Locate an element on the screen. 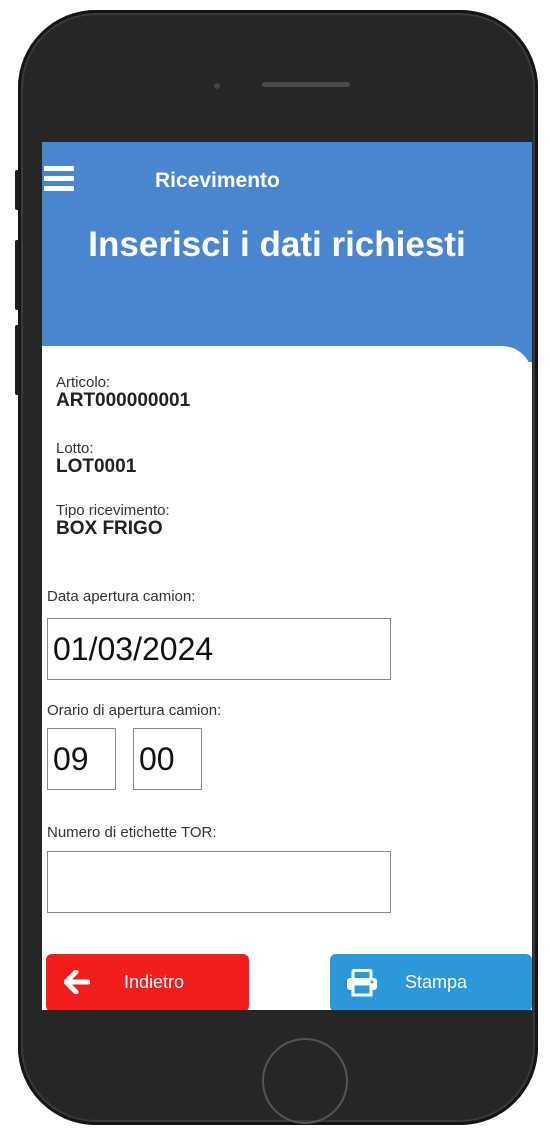 This screenshot has width=550, height=1133. home-button is located at coordinates (305, 1081).